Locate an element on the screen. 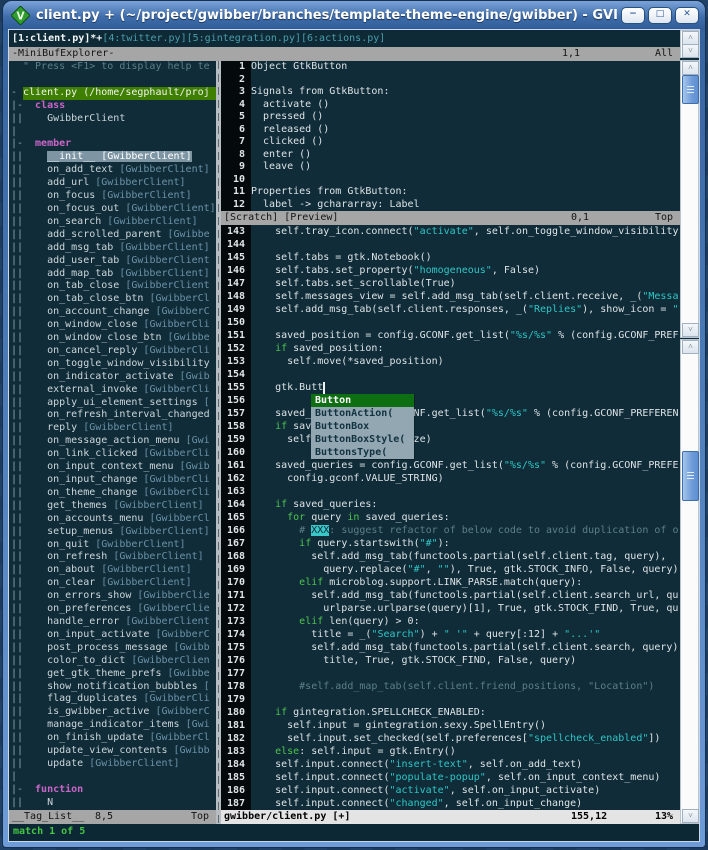  taglist-row: || show_notification_bubbles [ is located at coordinates (112, 687).